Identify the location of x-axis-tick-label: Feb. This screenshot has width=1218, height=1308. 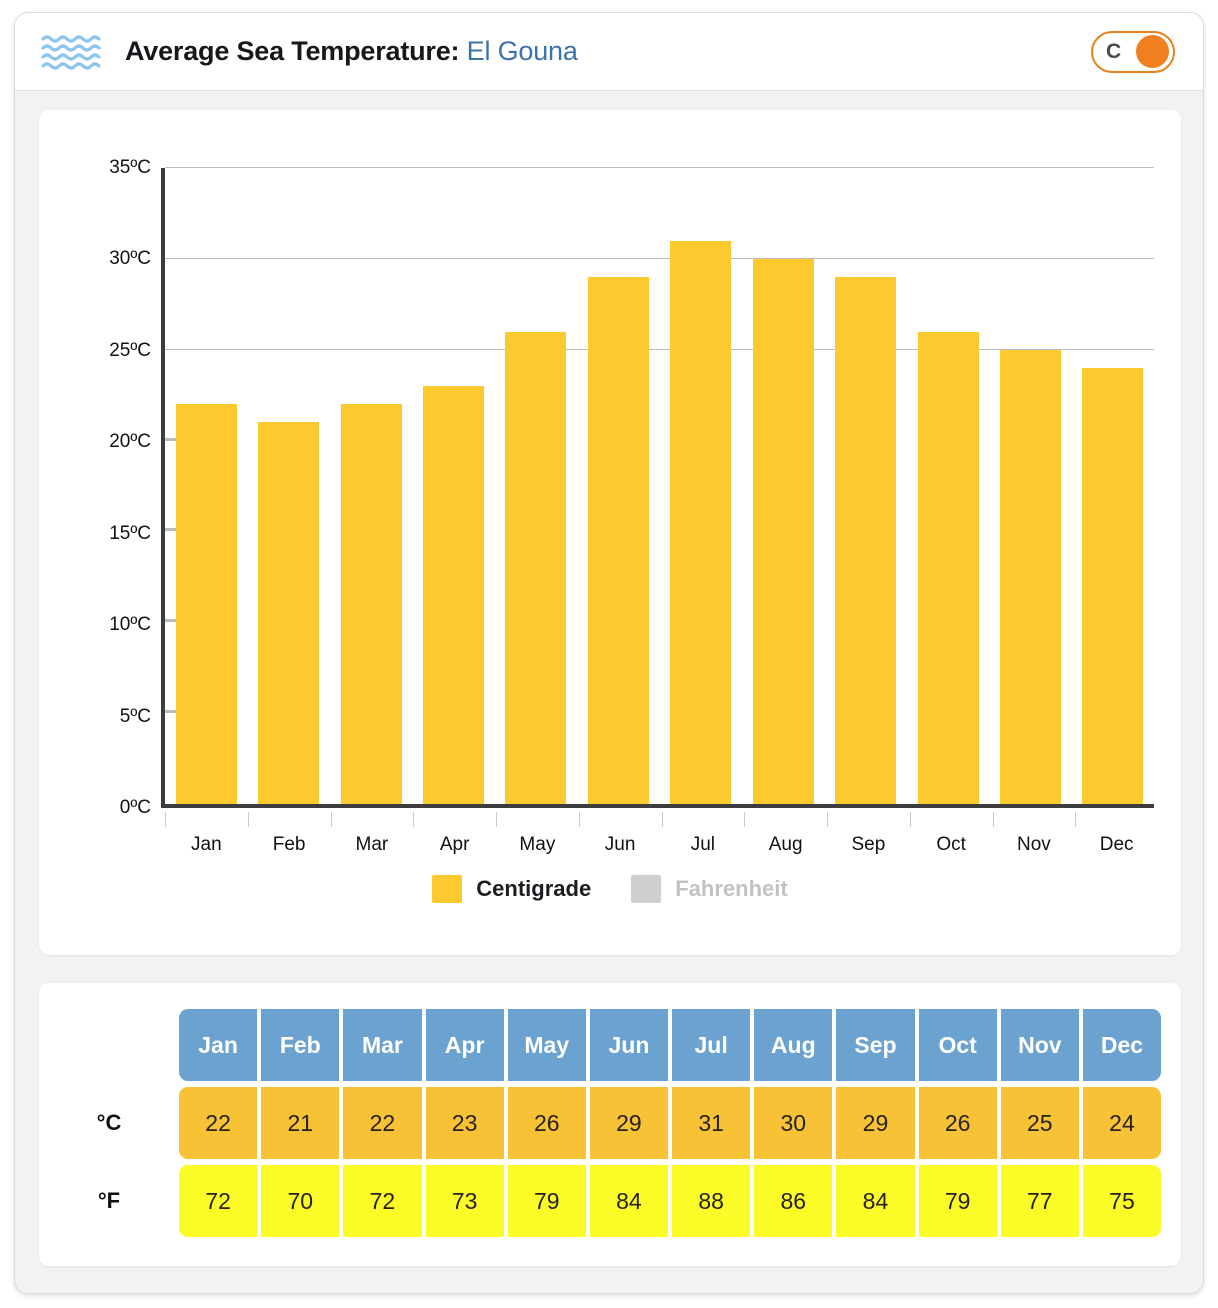
(289, 844).